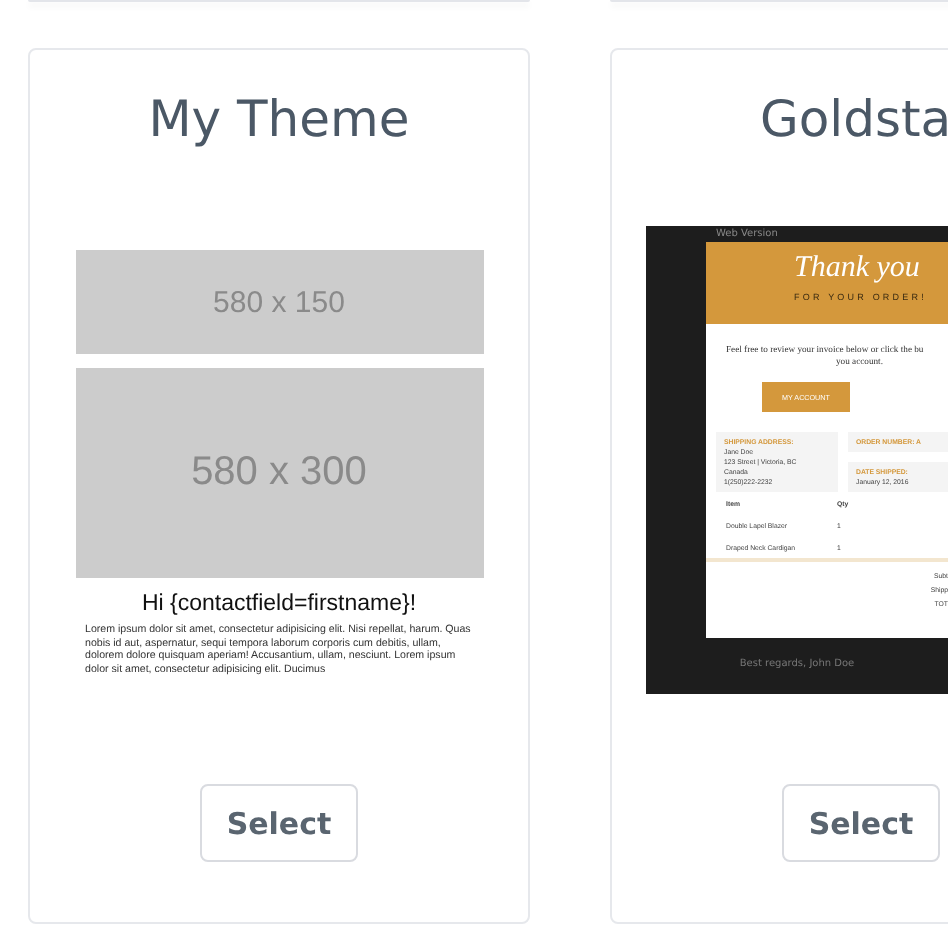 The image size is (948, 942). What do you see at coordinates (279, 604) in the screenshot?
I see `greeting-heading: Hi {contactfield=firstname}!` at bounding box center [279, 604].